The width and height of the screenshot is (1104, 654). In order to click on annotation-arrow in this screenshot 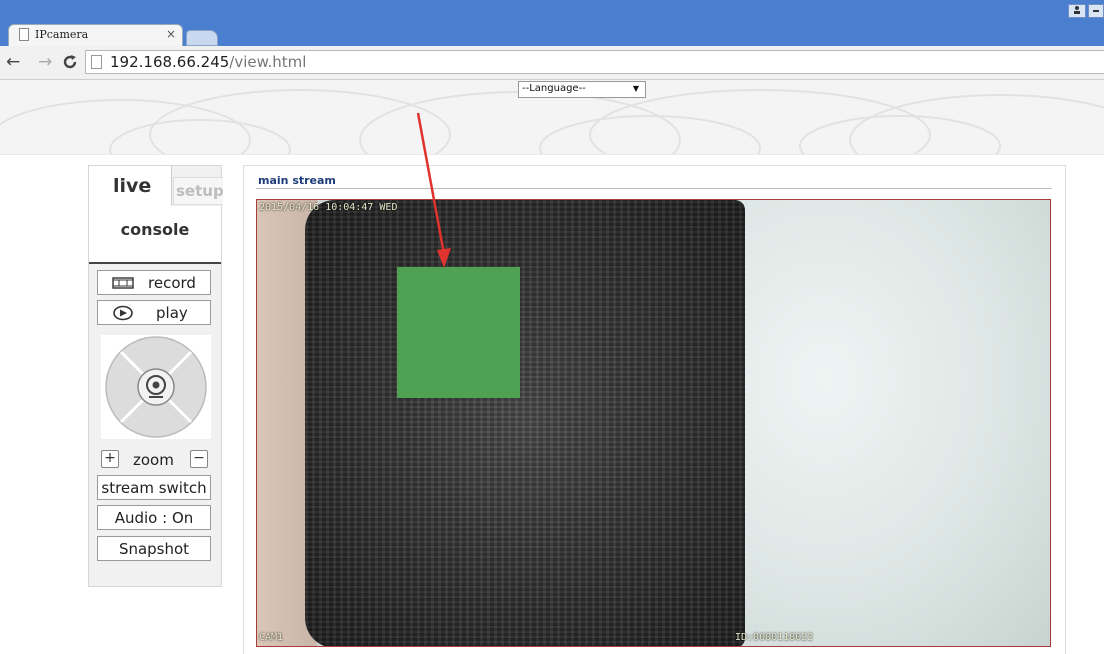, I will do `click(433, 190)`.